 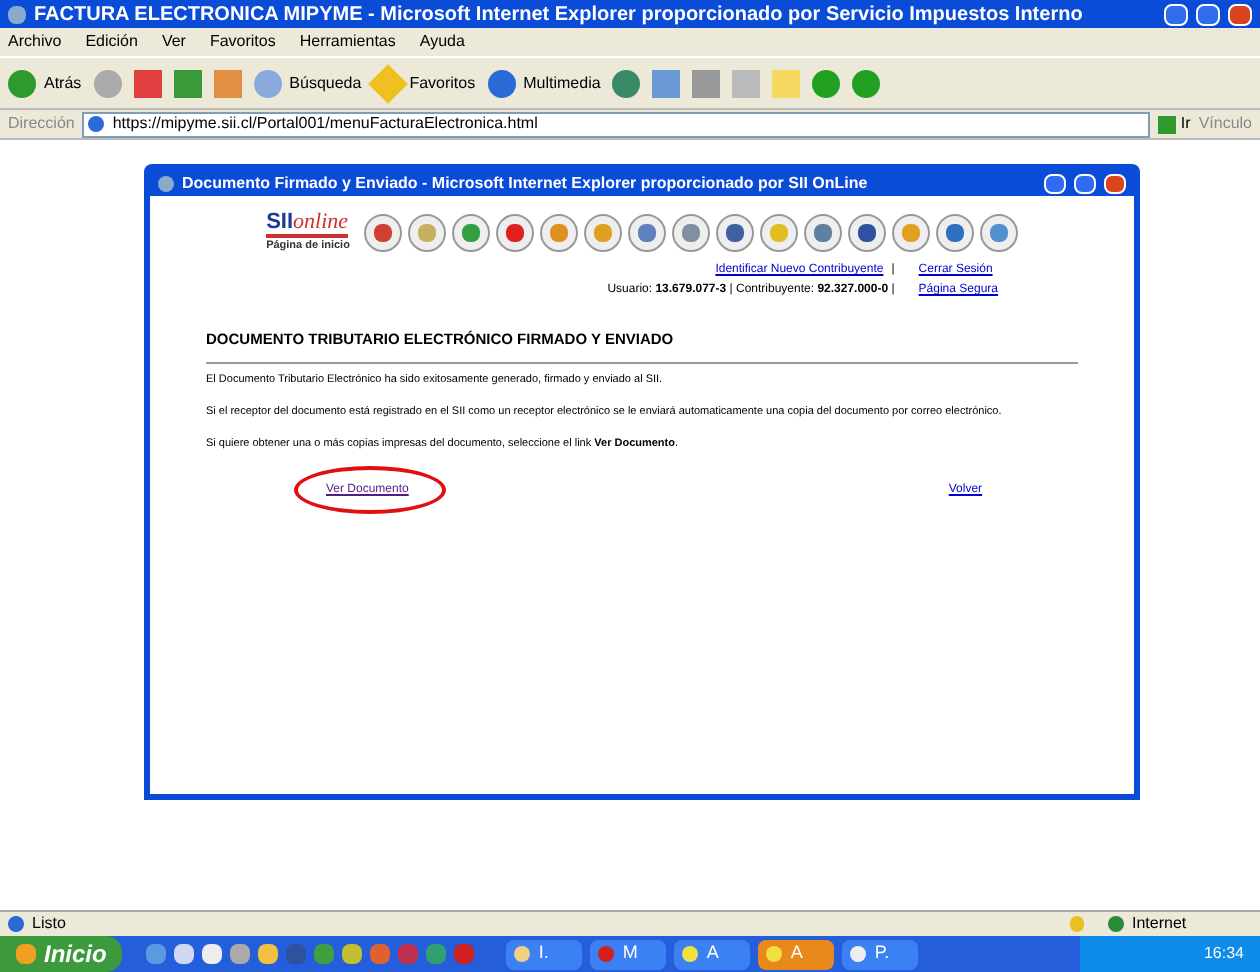 I want to click on zone-text: Internet, so click(x=1160, y=924).